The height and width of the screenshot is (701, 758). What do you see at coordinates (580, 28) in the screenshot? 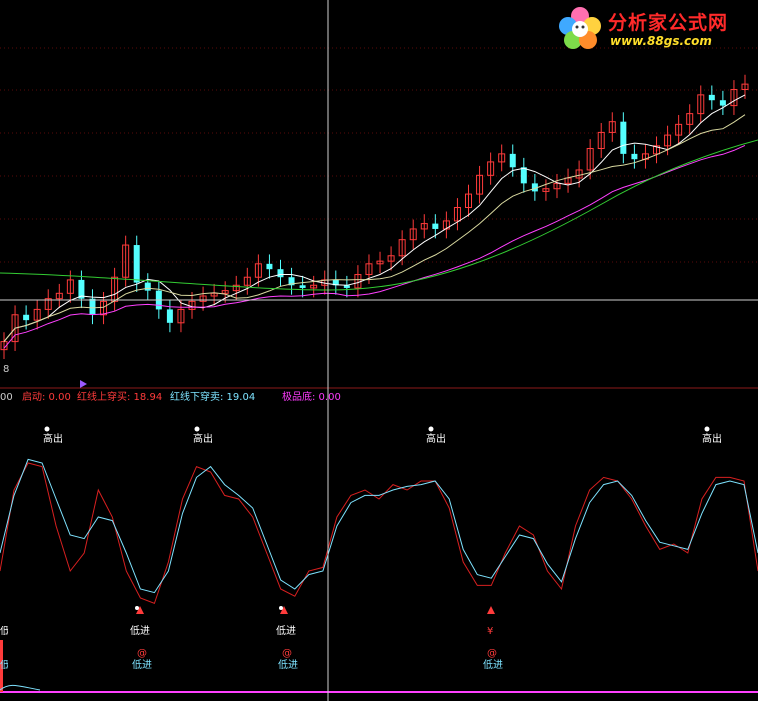
I see `flower-logo-icon` at bounding box center [580, 28].